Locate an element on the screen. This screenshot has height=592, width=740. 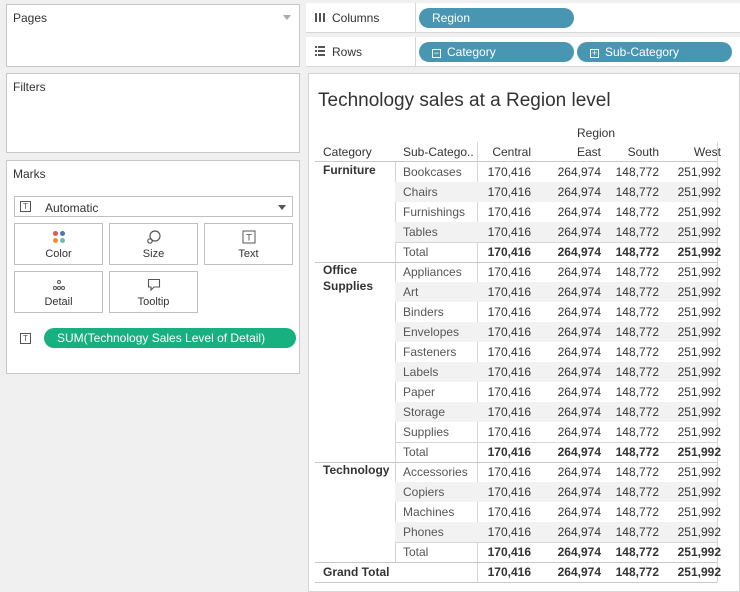
pages-card: Pages is located at coordinates (153, 35).